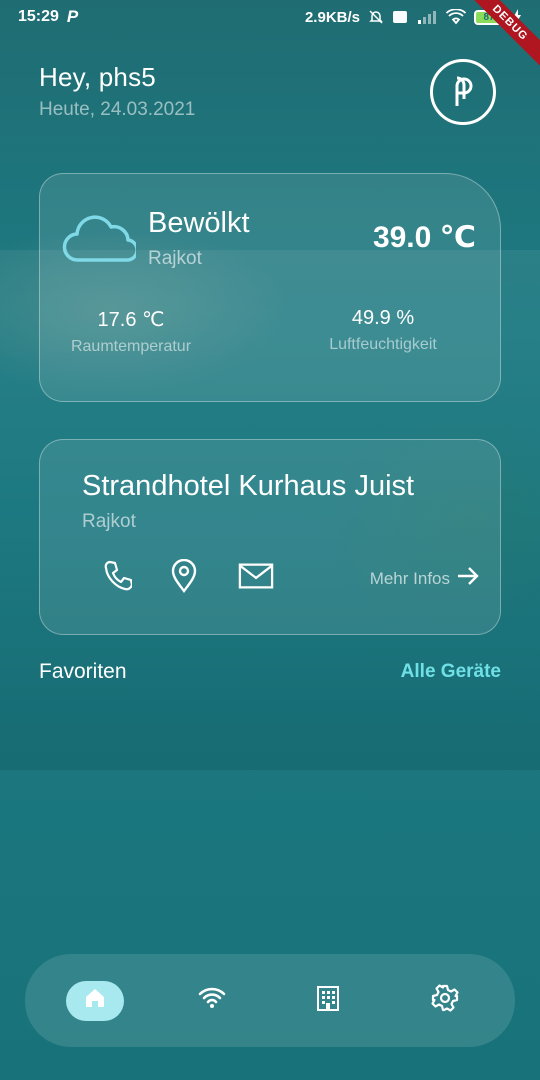  What do you see at coordinates (175, 258) in the screenshot?
I see `weather-city: Rajkot` at bounding box center [175, 258].